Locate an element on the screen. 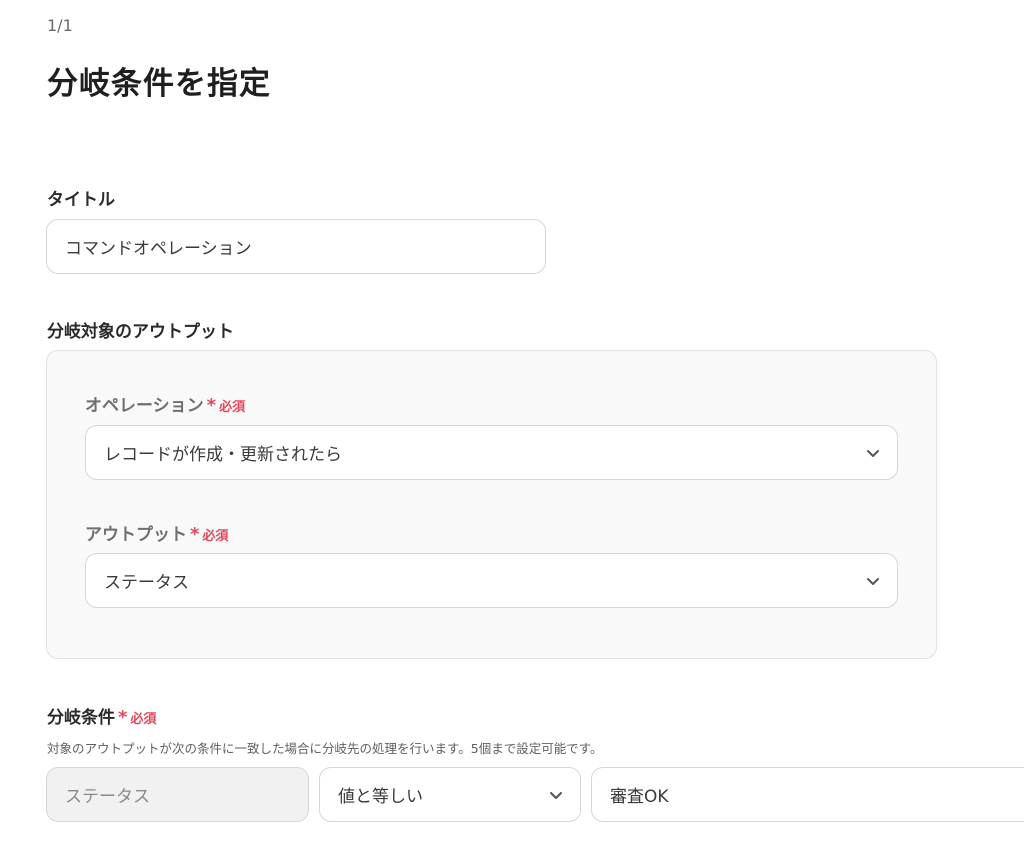 This screenshot has height=843, width=1024. output-select: ステータス is located at coordinates (491, 580).